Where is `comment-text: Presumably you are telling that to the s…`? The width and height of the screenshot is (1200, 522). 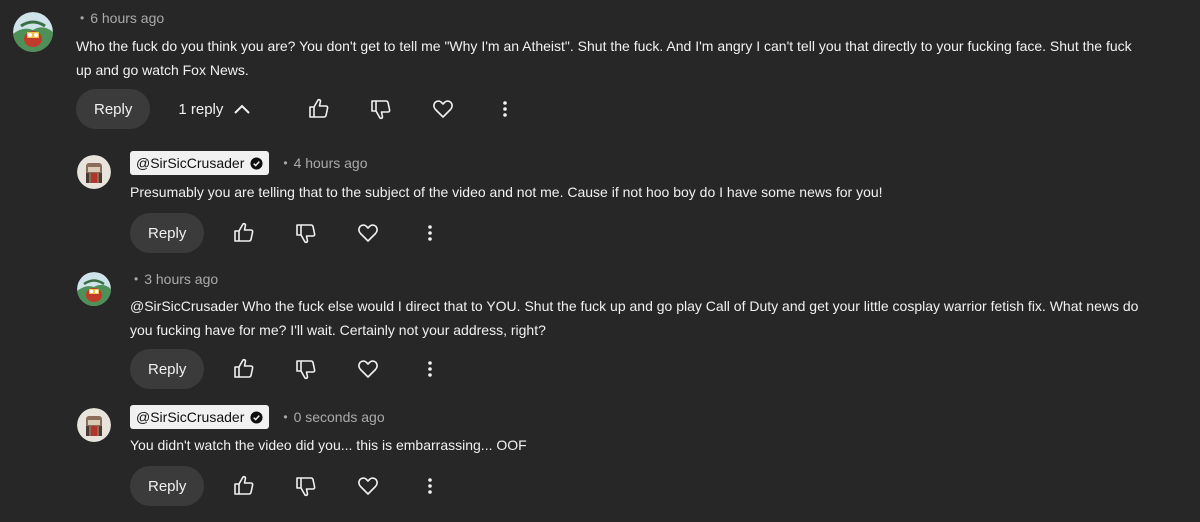 comment-text: Presumably you are telling that to the s… is located at coordinates (506, 192).